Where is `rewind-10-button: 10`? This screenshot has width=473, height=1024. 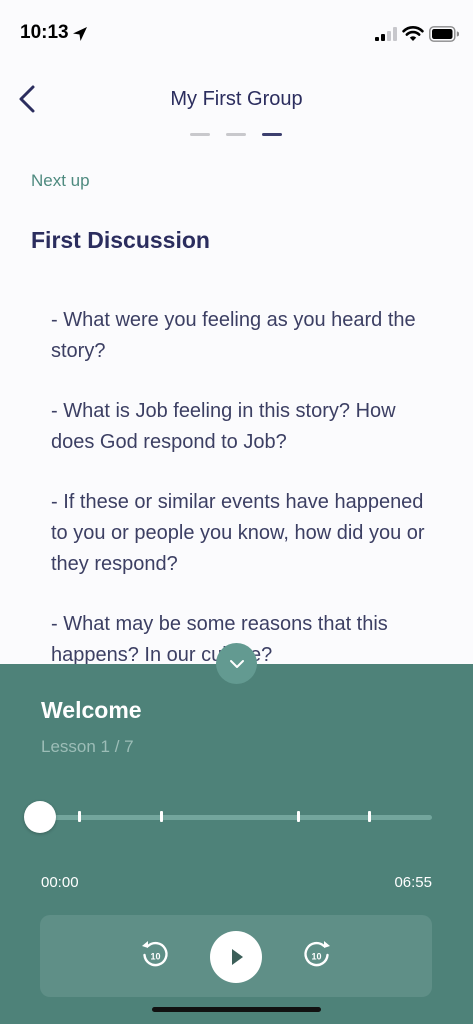 rewind-10-button: 10 is located at coordinates (155, 955).